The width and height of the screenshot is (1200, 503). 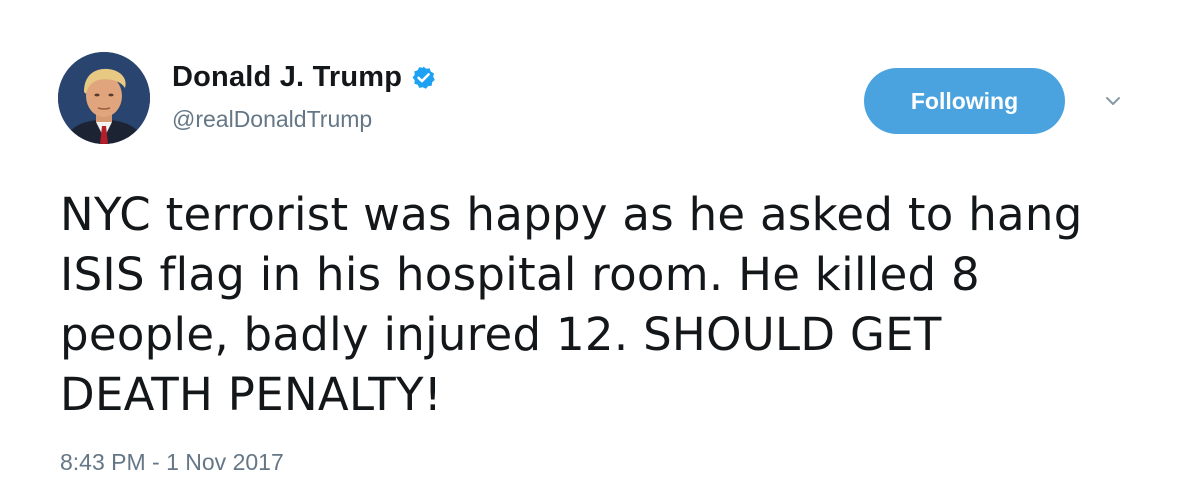 What do you see at coordinates (964, 101) in the screenshot?
I see `following-button: Following` at bounding box center [964, 101].